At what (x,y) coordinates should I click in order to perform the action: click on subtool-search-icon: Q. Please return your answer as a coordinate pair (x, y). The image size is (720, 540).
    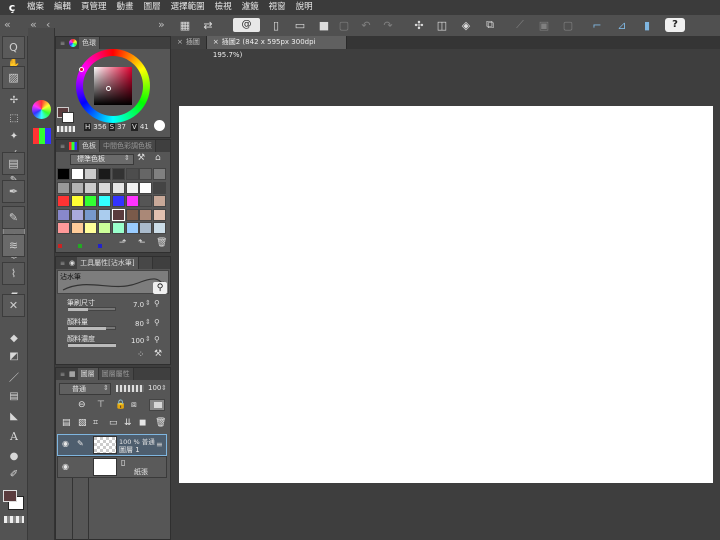
    Looking at the image, I should click on (13, 47).